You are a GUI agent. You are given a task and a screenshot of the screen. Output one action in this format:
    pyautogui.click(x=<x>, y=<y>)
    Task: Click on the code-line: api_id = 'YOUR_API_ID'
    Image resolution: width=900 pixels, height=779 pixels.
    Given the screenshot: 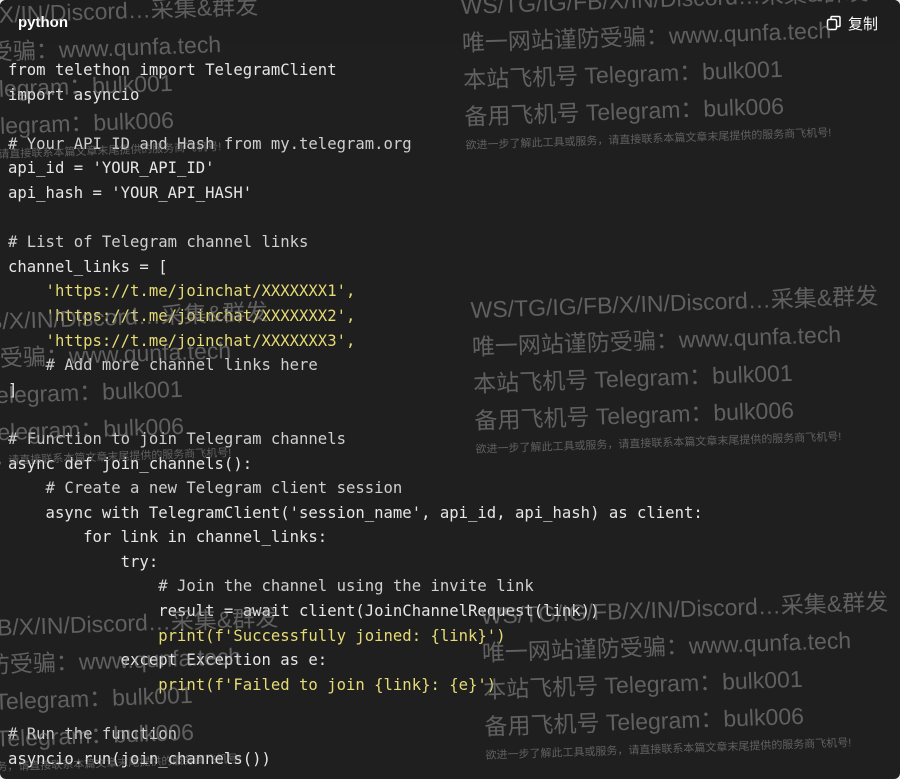 What is the action you would take?
    pyautogui.click(x=111, y=168)
    